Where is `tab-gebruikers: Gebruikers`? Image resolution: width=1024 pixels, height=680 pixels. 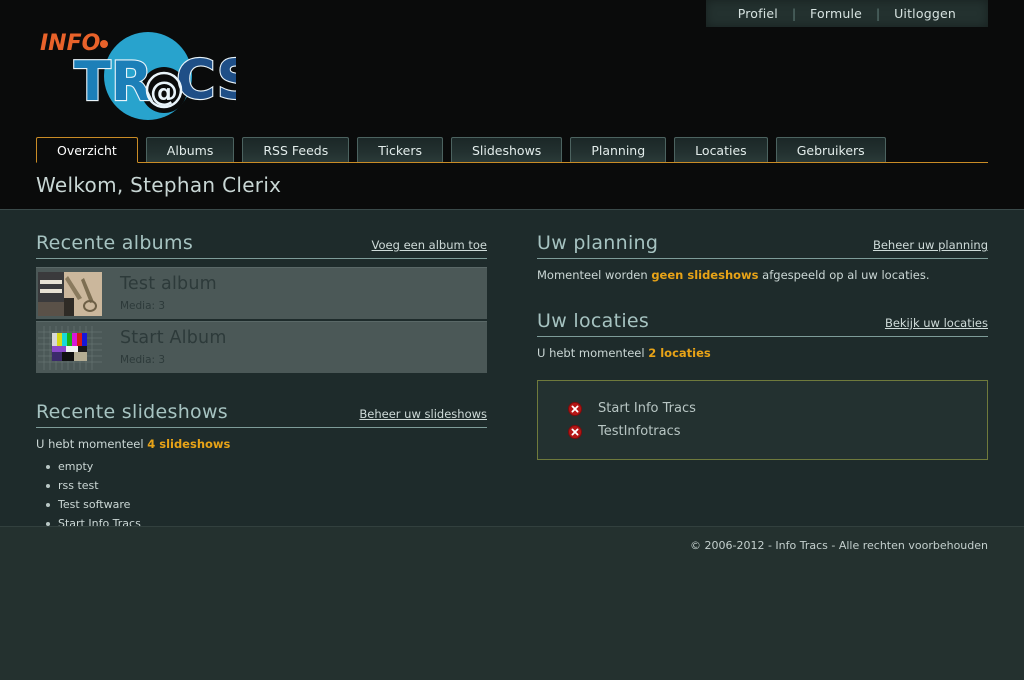 tab-gebruikers: Gebruikers is located at coordinates (830, 149).